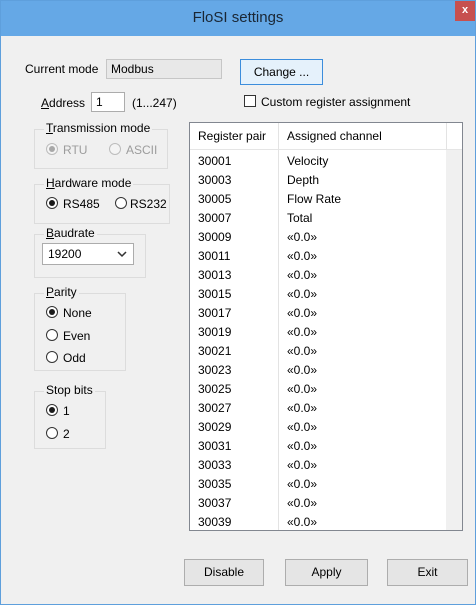 Image resolution: width=476 pixels, height=605 pixels. What do you see at coordinates (77, 336) in the screenshot?
I see `parity-even-label: Even` at bounding box center [77, 336].